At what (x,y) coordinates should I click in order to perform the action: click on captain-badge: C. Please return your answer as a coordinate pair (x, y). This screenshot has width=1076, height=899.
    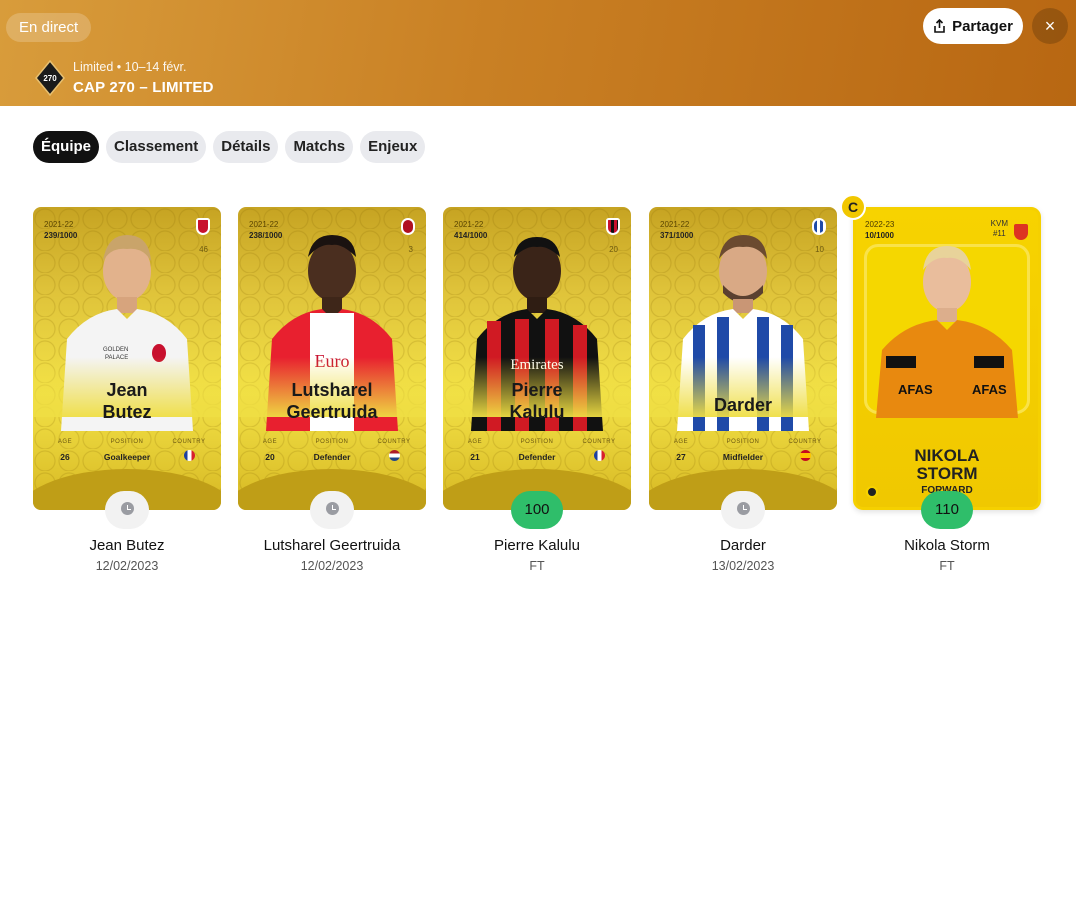
    Looking at the image, I should click on (853, 207).